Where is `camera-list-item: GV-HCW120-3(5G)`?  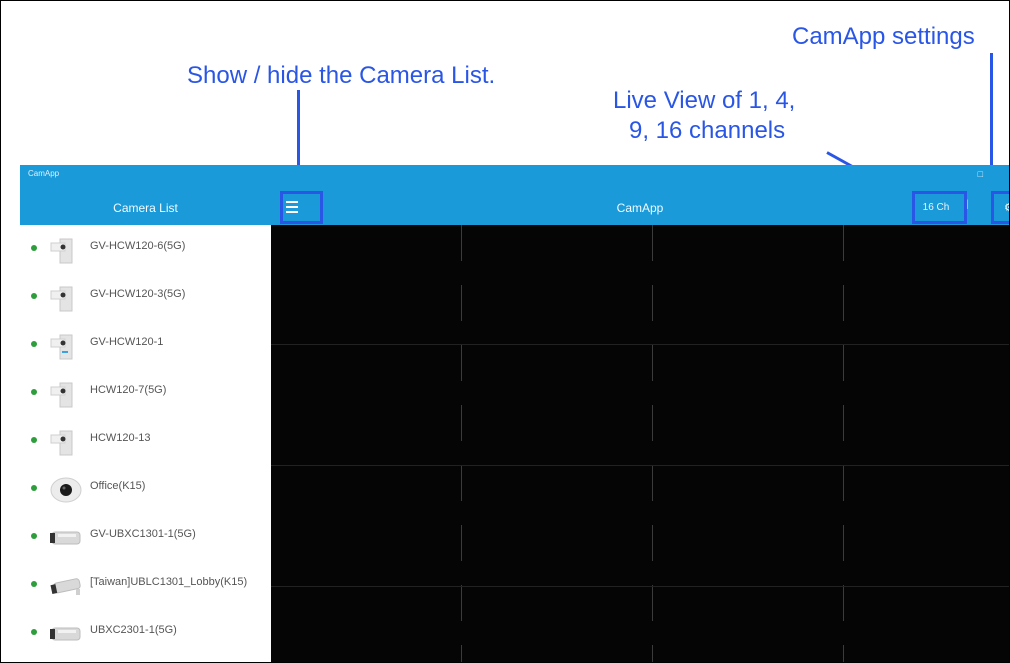 camera-list-item: GV-HCW120-3(5G) is located at coordinates (145, 297).